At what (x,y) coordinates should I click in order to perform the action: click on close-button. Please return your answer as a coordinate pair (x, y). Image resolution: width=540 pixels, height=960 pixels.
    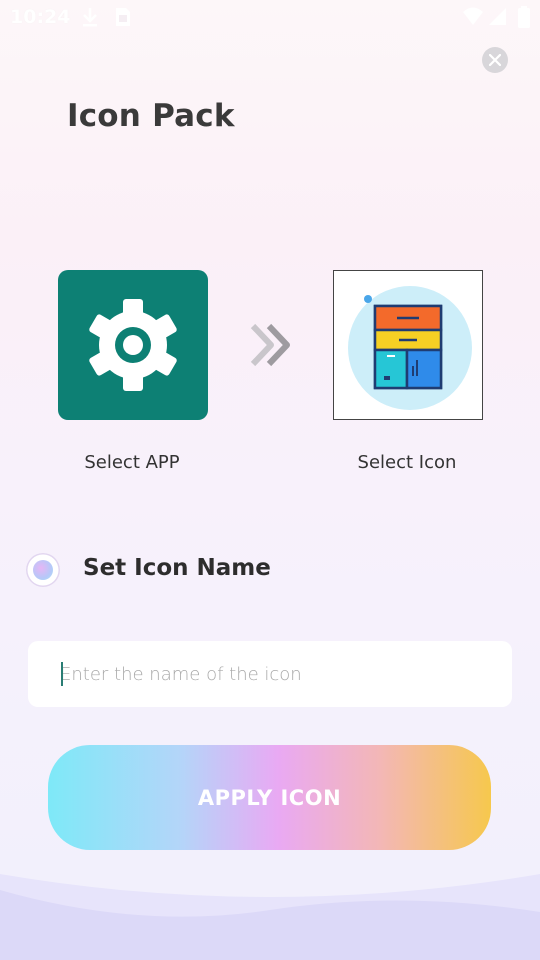
    Looking at the image, I should click on (495, 60).